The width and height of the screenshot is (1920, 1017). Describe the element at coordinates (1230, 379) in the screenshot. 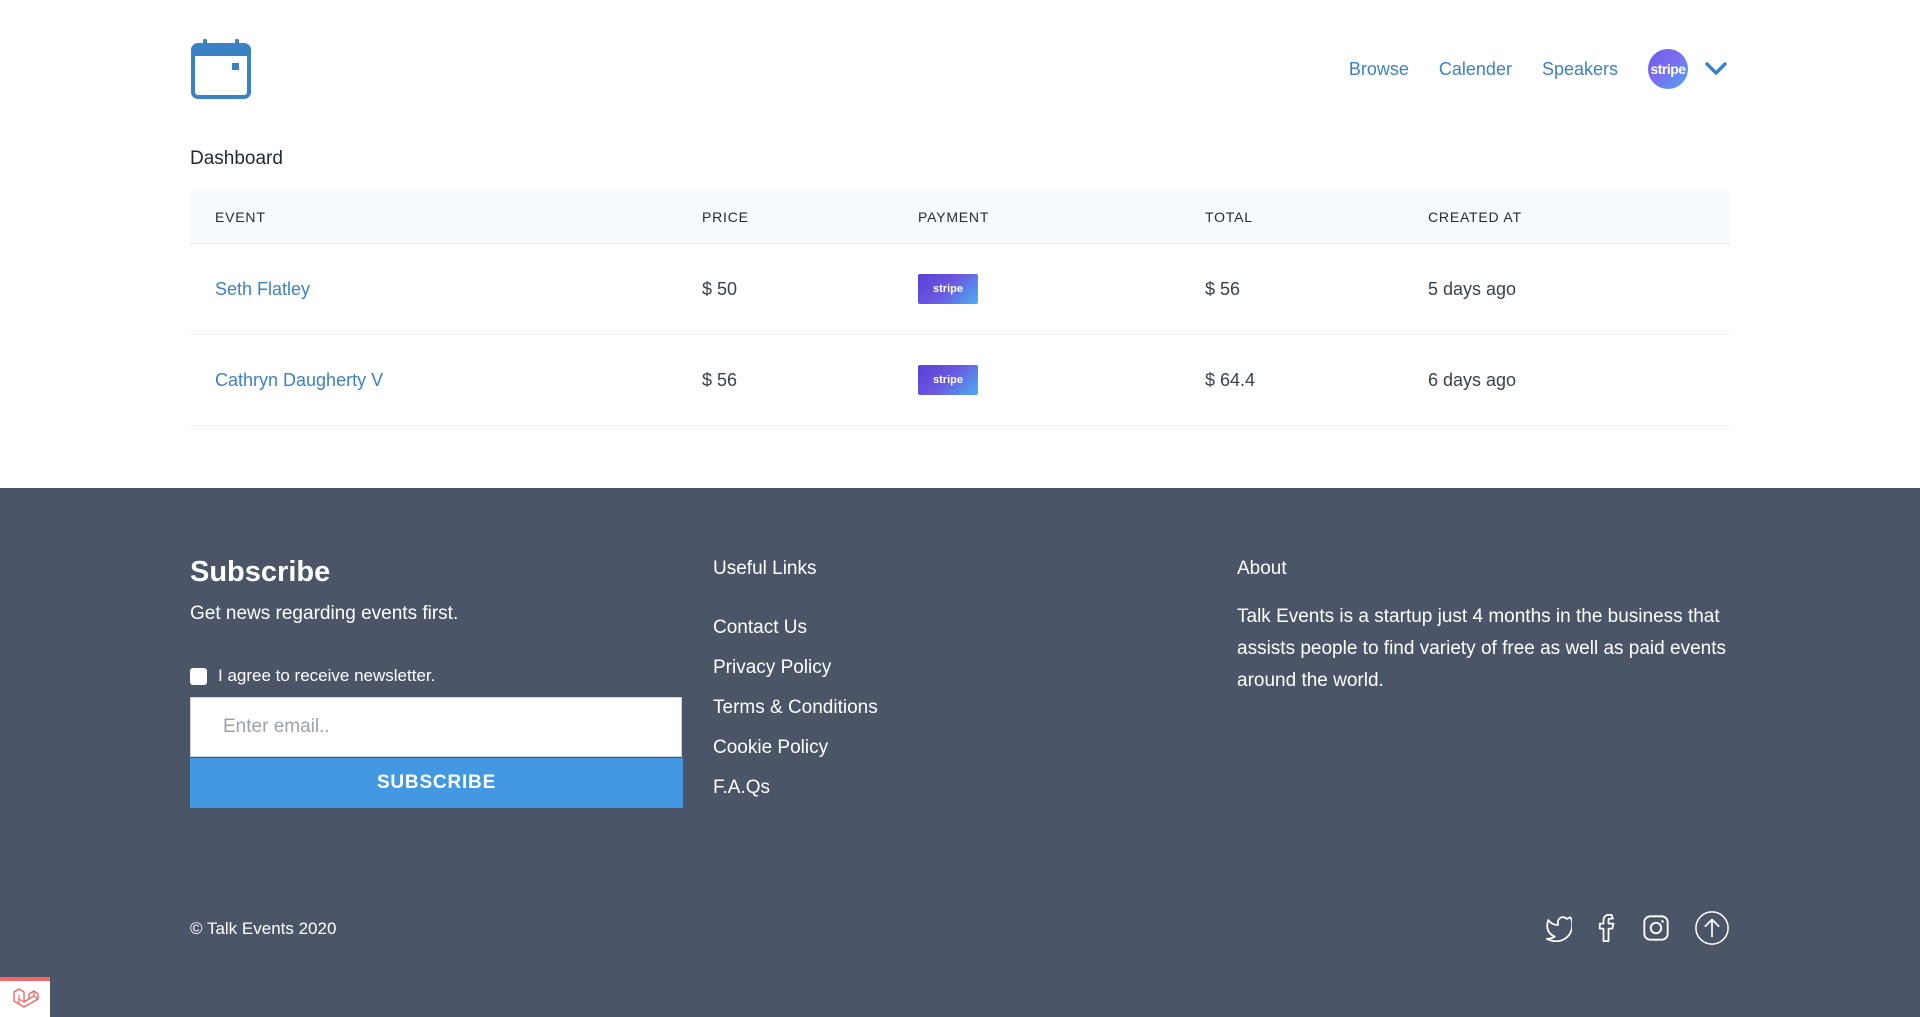

I see `total-cell: $ 64.4` at that location.